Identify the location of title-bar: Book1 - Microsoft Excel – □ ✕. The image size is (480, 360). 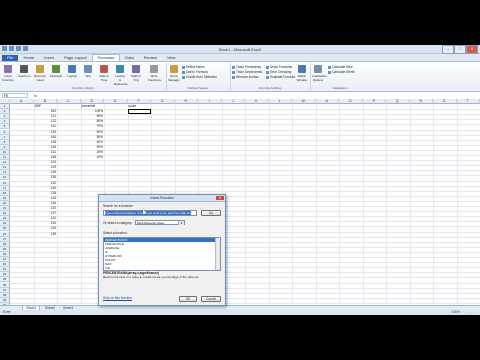
(240, 49).